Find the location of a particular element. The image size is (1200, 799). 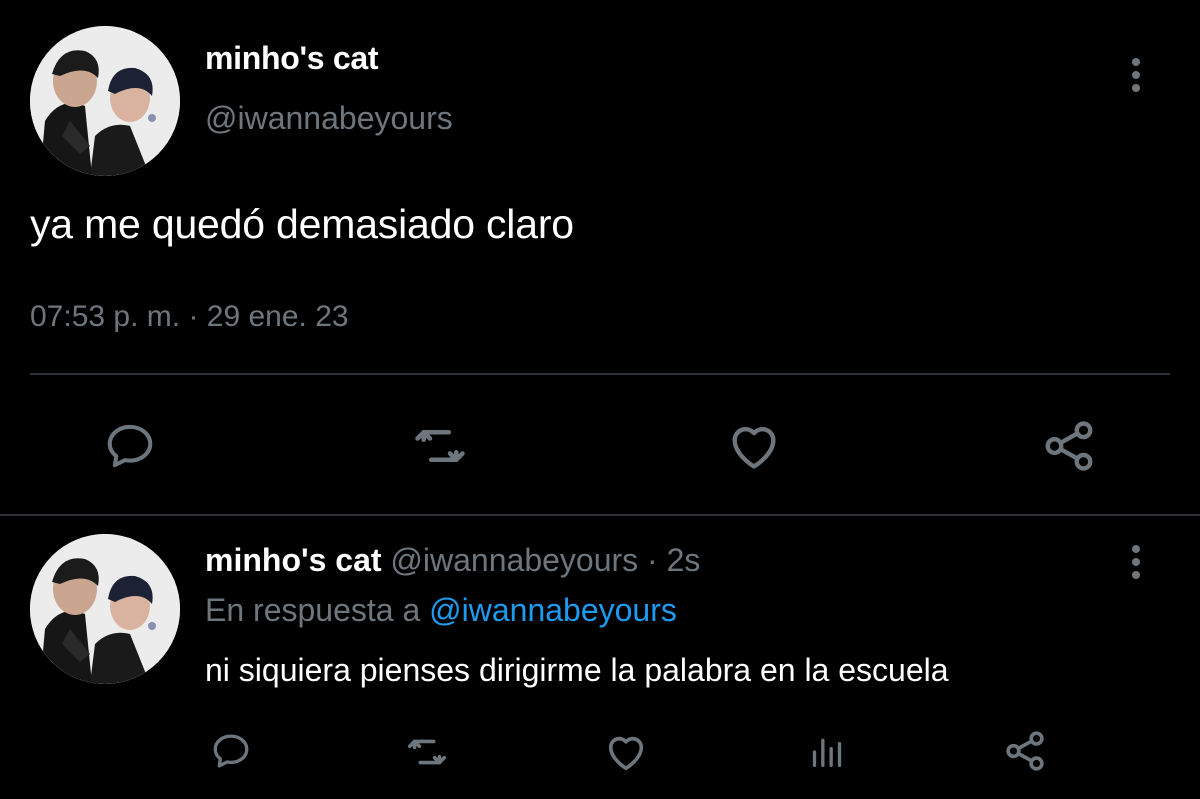

tweet-timestamp: 07:53 p. m. · 29 ene. 23 is located at coordinates (189, 317).